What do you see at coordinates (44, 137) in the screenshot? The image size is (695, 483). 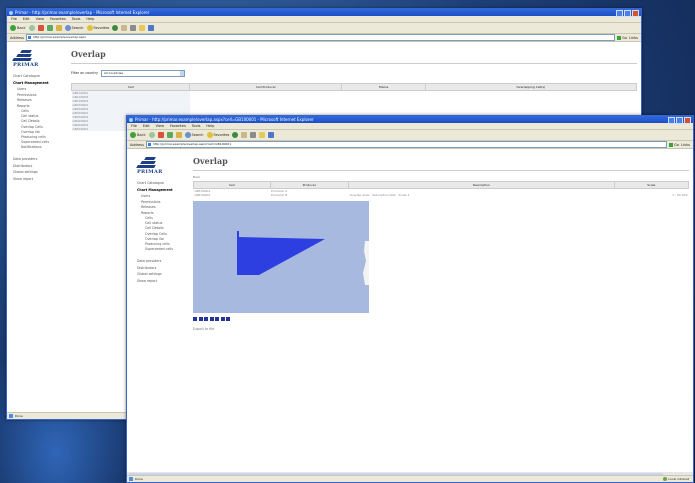 I see `sidebar-item-producing-cells: Producing cells` at bounding box center [44, 137].